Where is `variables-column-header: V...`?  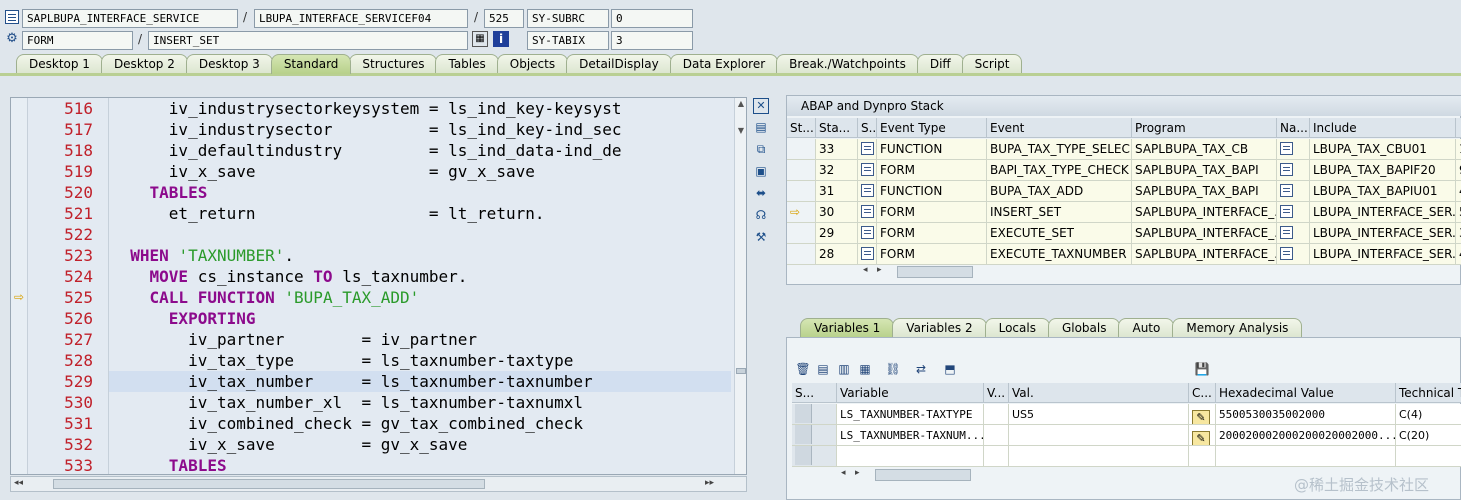 variables-column-header: V... is located at coordinates (996, 393).